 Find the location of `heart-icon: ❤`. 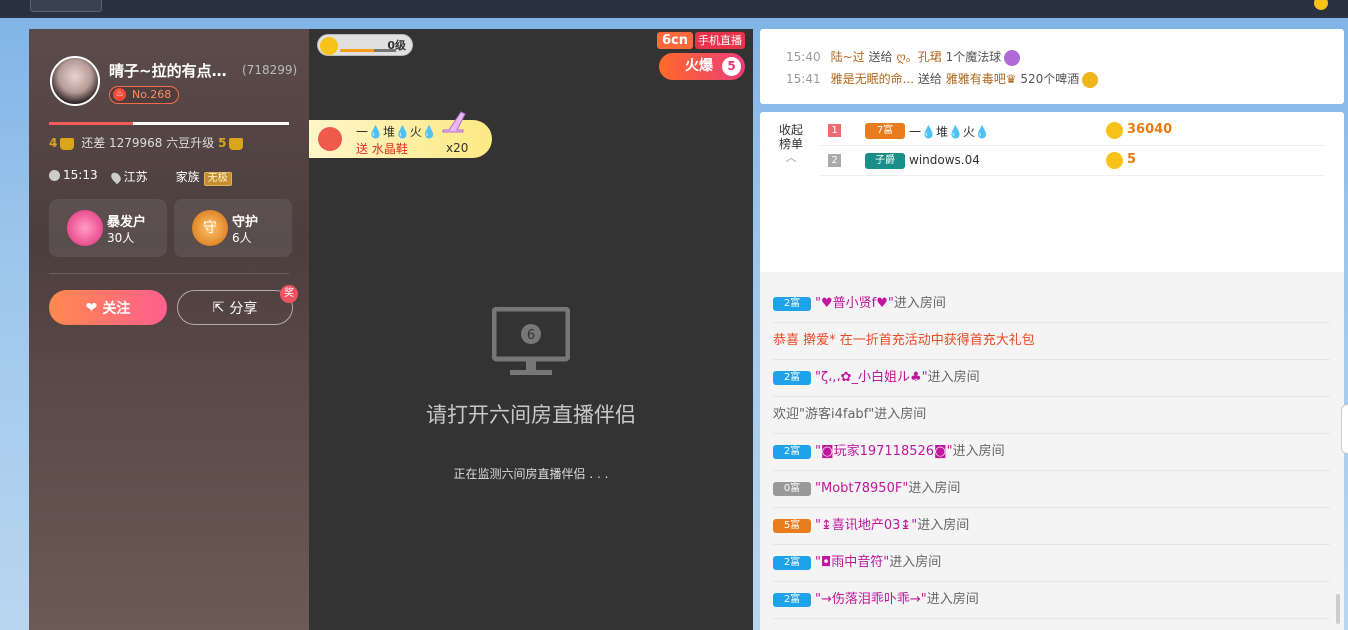

heart-icon: ❤ is located at coordinates (91, 307).